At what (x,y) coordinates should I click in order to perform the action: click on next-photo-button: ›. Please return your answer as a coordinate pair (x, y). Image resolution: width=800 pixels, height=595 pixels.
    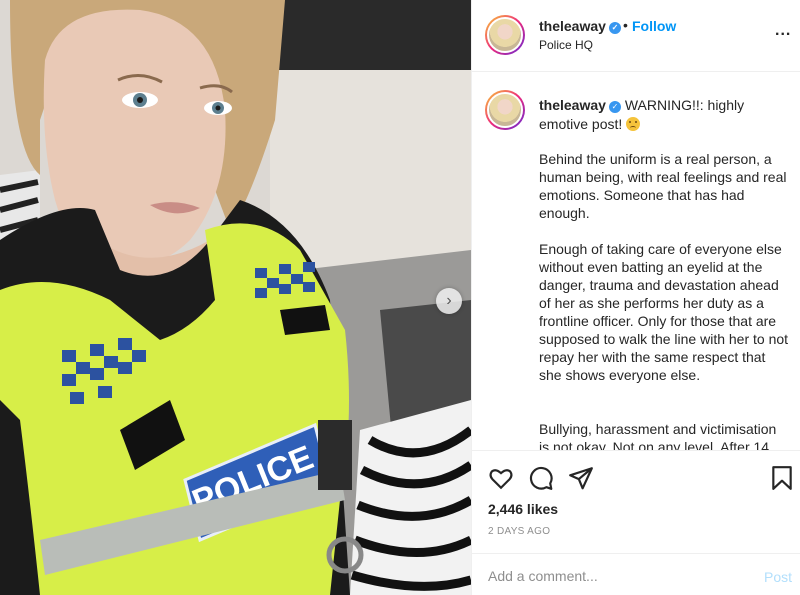
    Looking at the image, I should click on (449, 301).